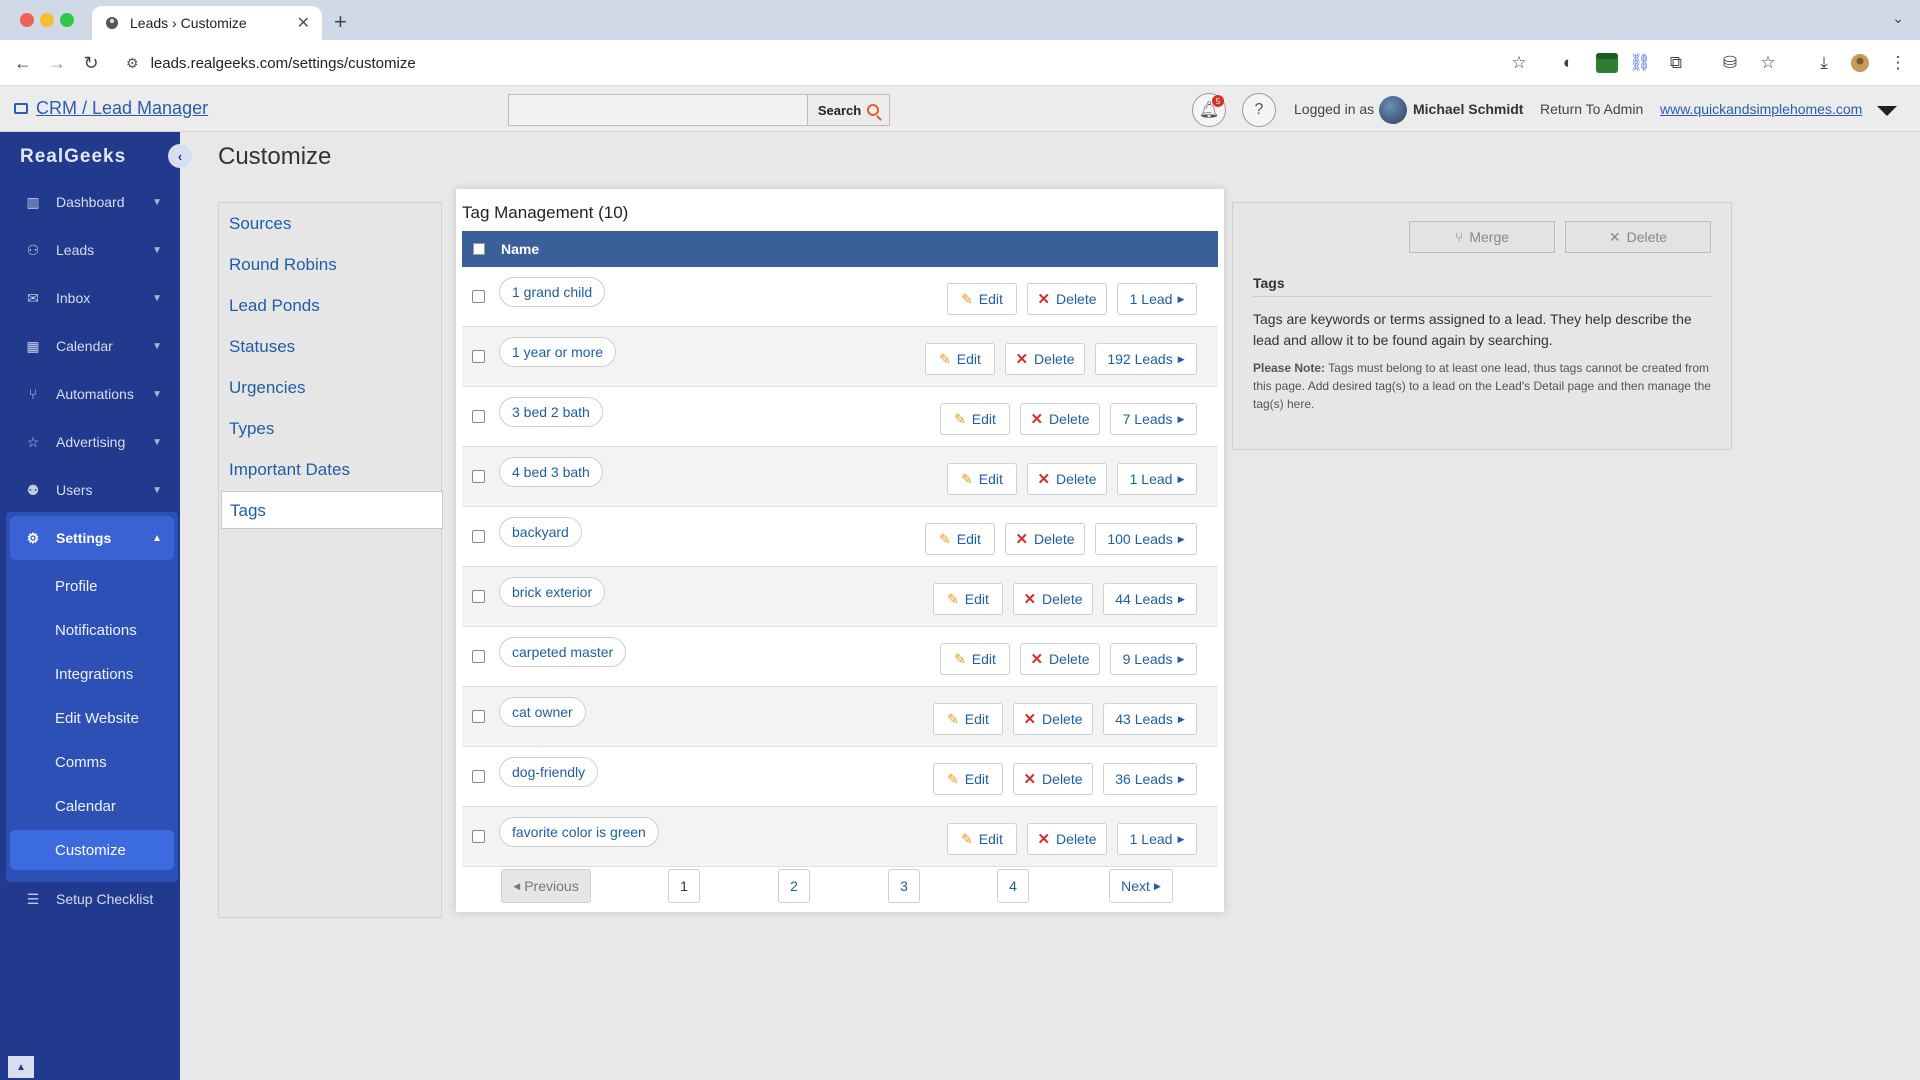  Describe the element at coordinates (91, 63) in the screenshot. I see `reload-button: ↻` at that location.